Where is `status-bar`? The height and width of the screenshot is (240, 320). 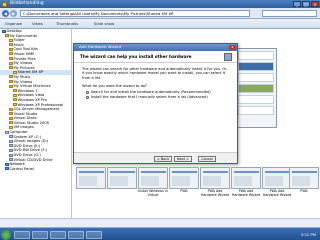
status-bar is located at coordinates (160, 222).